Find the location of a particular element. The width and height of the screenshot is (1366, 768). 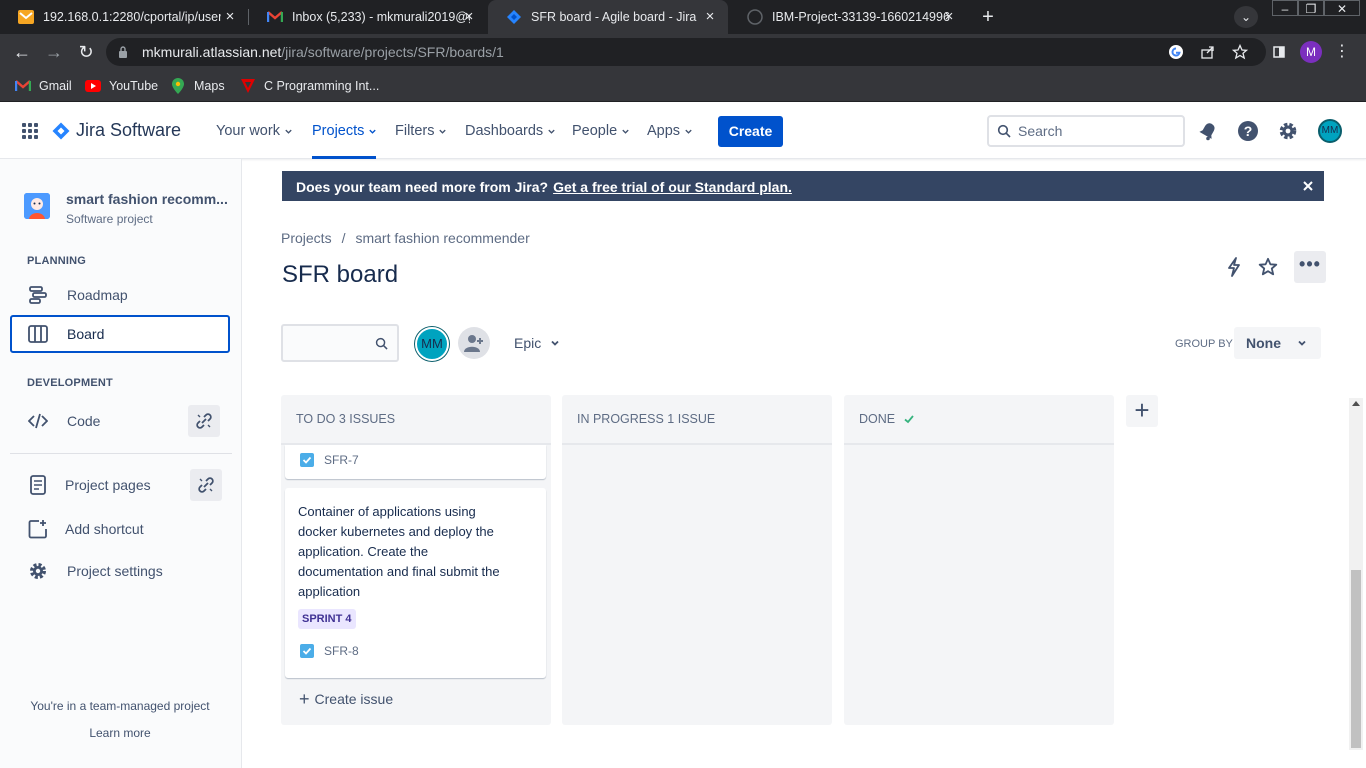

tab-title: IBM-Project-33139-1660214996/ is located at coordinates (861, 17).